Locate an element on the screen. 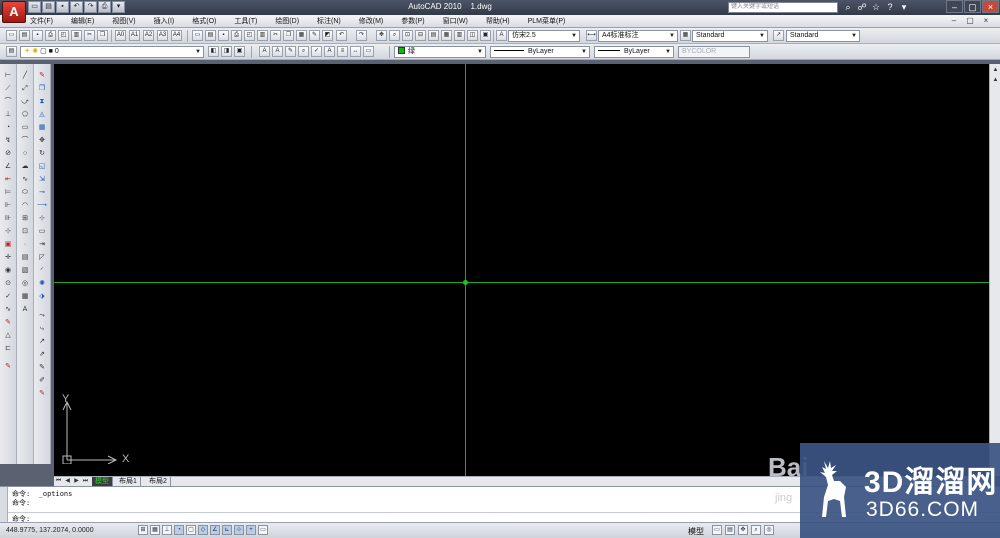 This screenshot has height=538, width=1000. stretch-icon: ⇲ is located at coordinates (42, 179).